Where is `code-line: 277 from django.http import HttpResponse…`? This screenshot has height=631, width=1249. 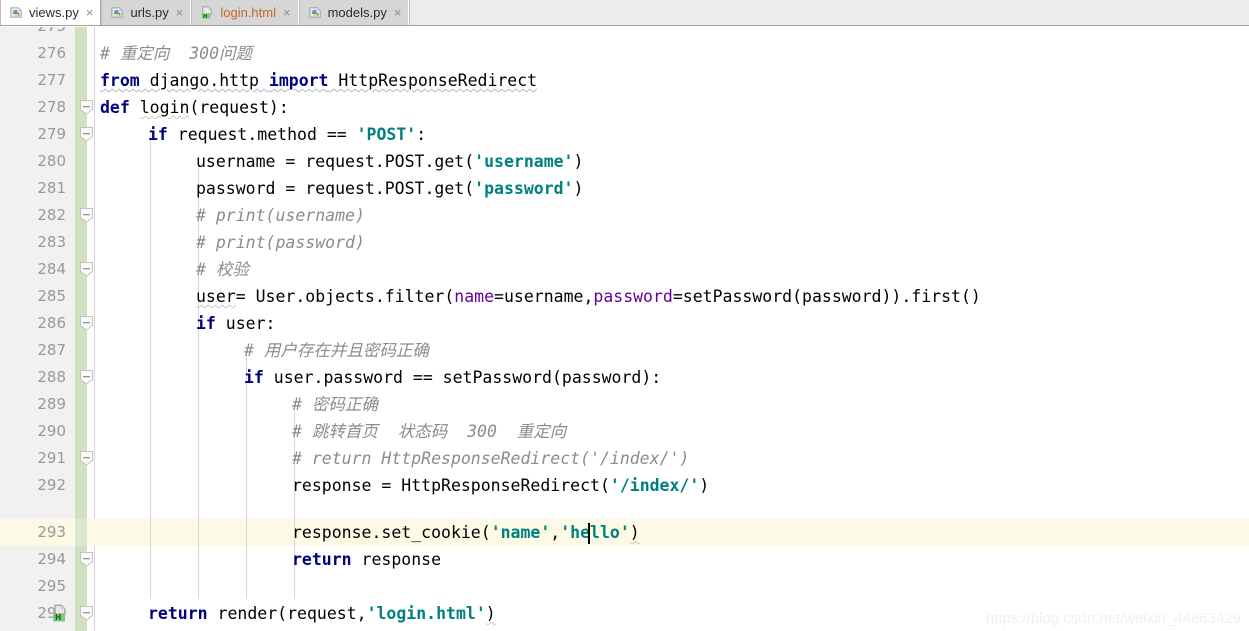
code-line: 277 from django.http import HttpResponse… is located at coordinates (624, 80).